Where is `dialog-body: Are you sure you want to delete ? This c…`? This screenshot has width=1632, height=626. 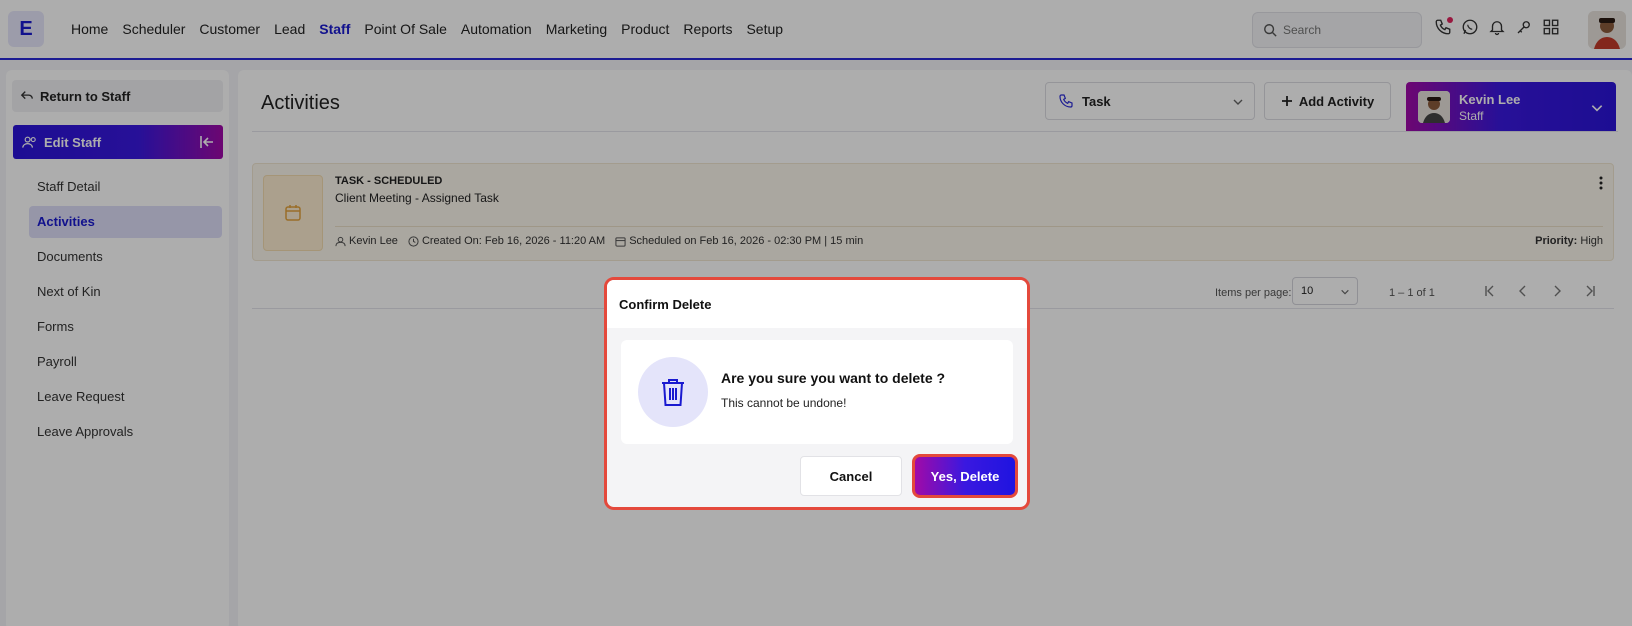 dialog-body: Are you sure you want to delete ? This c… is located at coordinates (817, 392).